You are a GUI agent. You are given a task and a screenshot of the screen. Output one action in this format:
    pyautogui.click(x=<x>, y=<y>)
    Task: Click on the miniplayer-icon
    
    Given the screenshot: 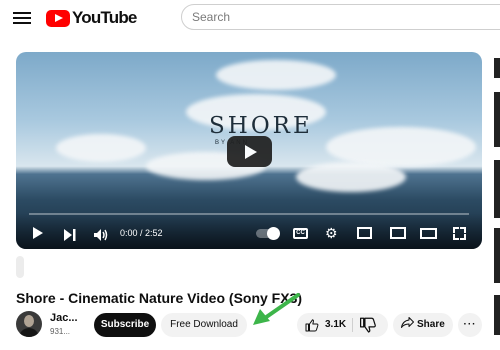 What is the action you would take?
    pyautogui.click(x=364, y=233)
    